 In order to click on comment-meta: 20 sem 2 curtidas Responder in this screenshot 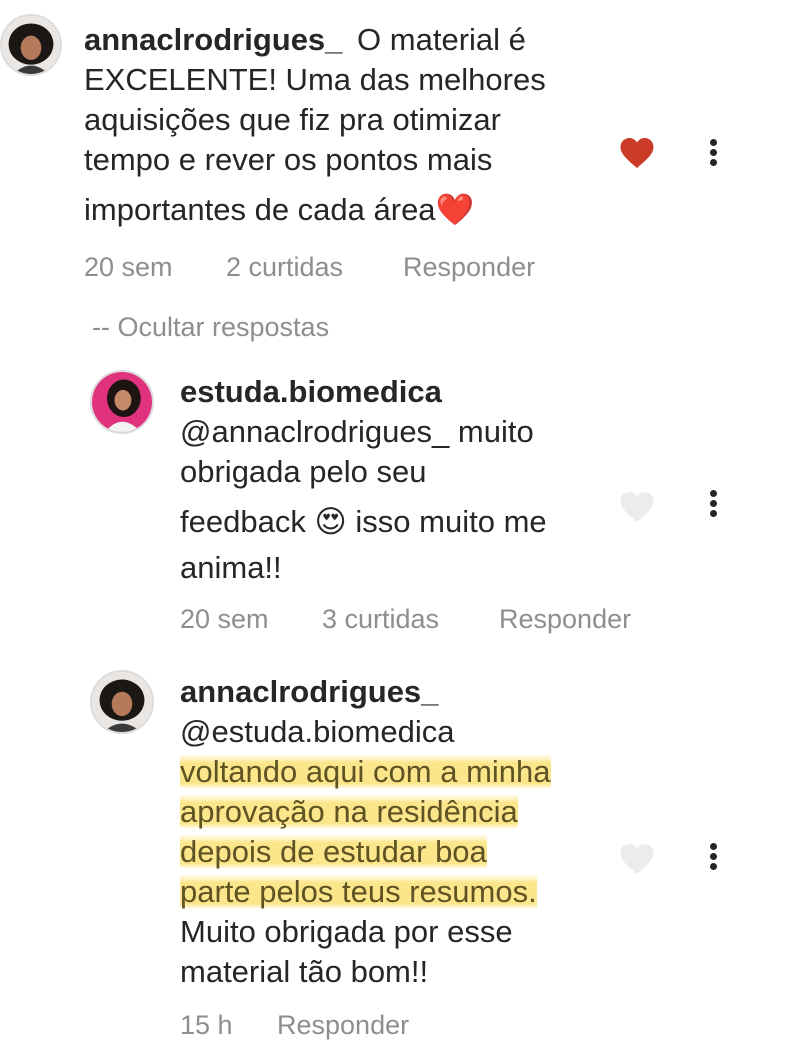, I will do `click(334, 269)`.